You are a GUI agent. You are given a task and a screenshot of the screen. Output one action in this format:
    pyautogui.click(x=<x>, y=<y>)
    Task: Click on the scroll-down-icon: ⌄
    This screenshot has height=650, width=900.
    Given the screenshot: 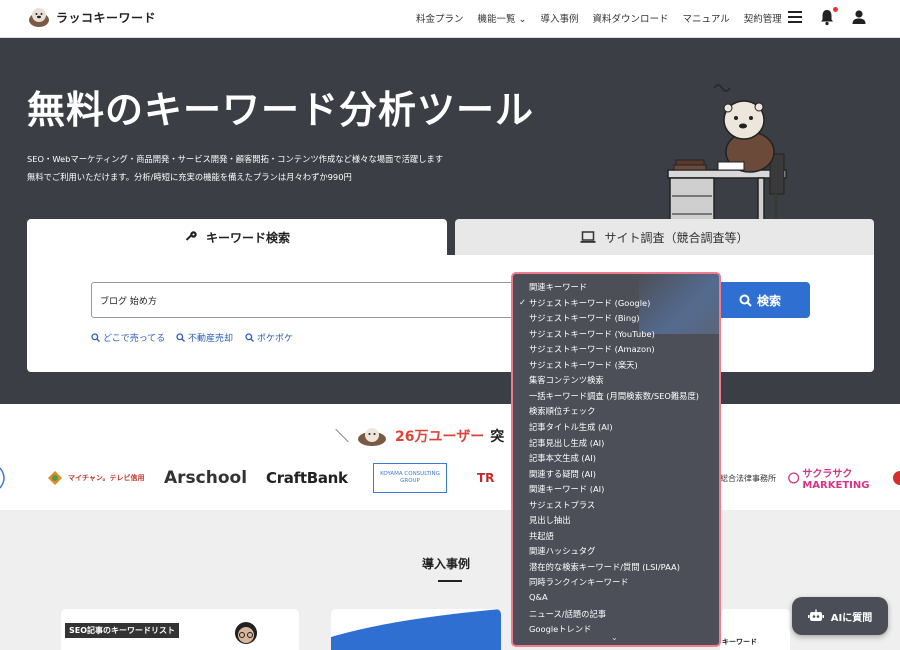 What is the action you would take?
    pyautogui.click(x=614, y=637)
    